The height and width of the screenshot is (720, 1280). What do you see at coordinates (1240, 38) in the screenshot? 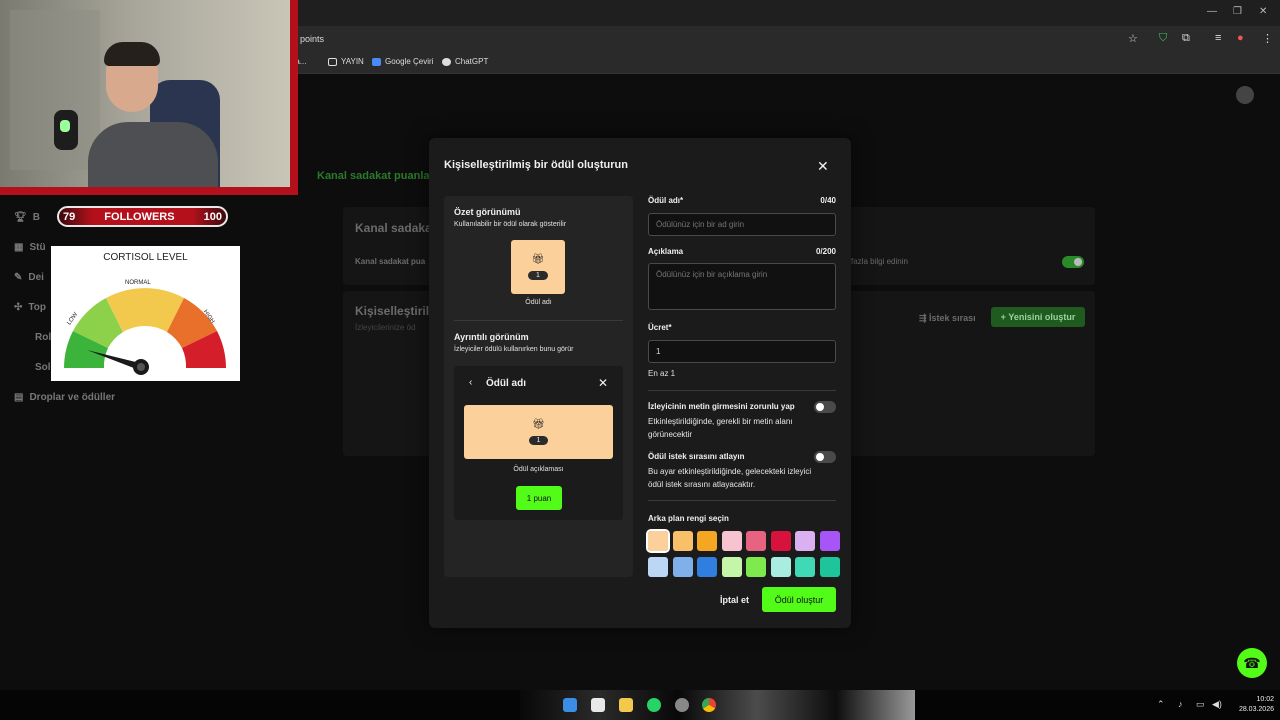
I see `profile-icon: ●` at bounding box center [1240, 38].